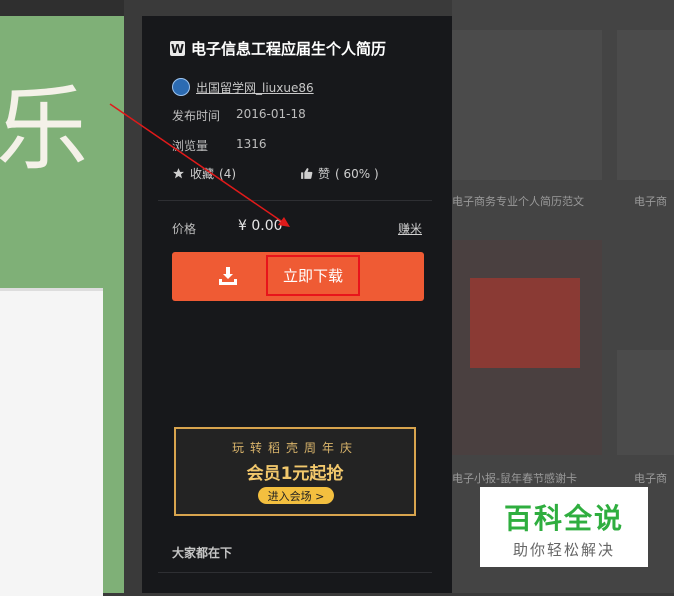 The width and height of the screenshot is (674, 596). Describe the element at coordinates (563, 518) in the screenshot. I see `watermark-title: 百科全说` at that location.